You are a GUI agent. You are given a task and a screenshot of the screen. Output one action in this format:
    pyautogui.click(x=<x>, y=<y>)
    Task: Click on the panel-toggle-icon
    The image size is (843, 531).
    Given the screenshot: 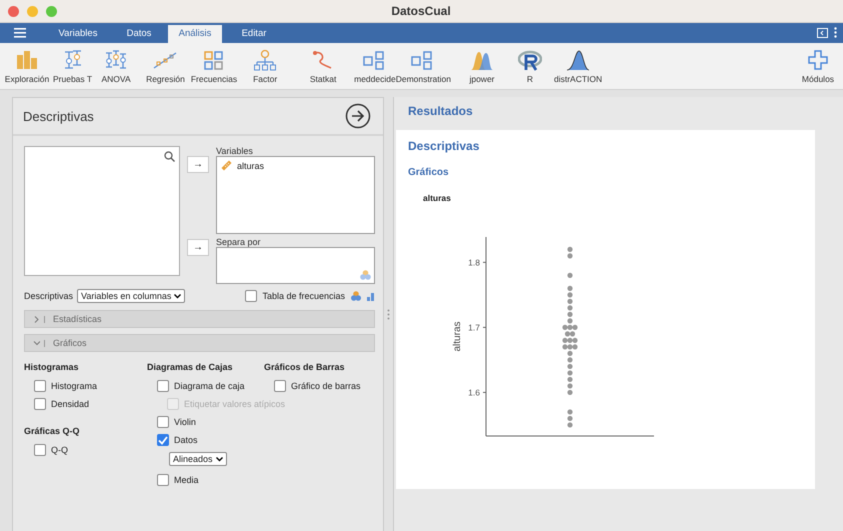 What is the action you would take?
    pyautogui.click(x=822, y=33)
    